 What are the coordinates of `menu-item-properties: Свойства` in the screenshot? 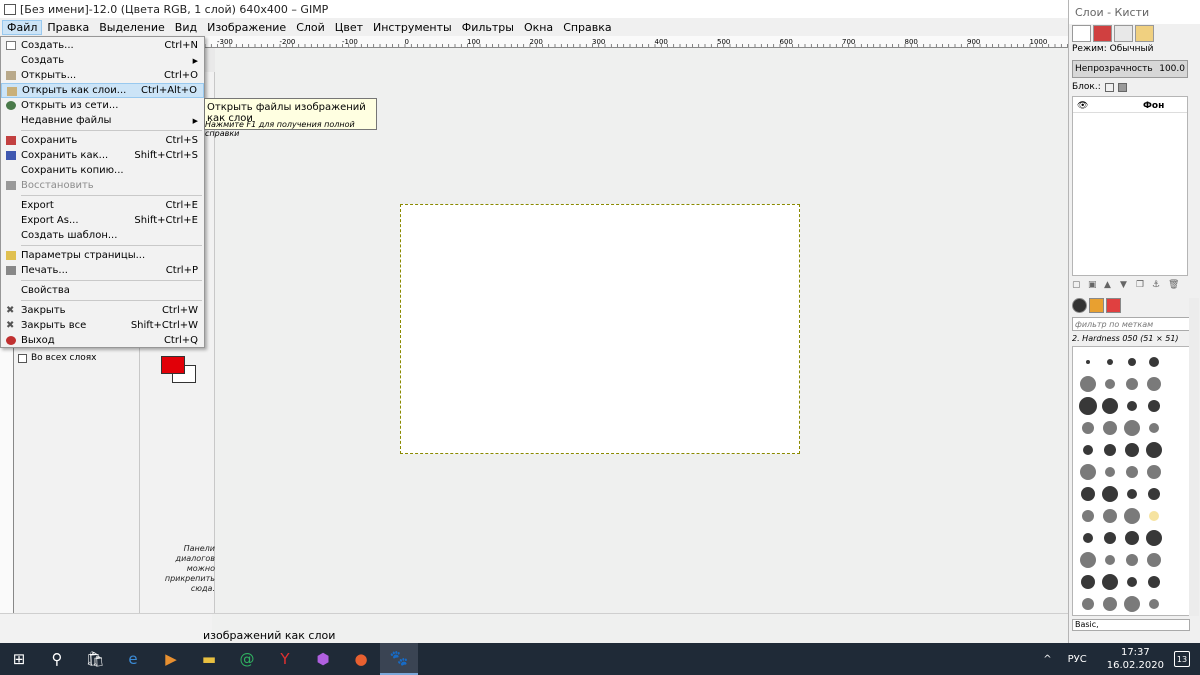 It's located at (102, 290).